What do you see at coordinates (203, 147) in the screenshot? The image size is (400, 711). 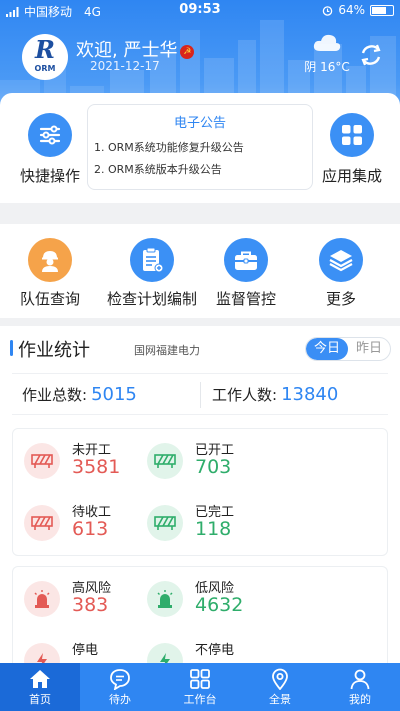 I see `notice-item: 1. ORM系统功能修复升级公告` at bounding box center [203, 147].